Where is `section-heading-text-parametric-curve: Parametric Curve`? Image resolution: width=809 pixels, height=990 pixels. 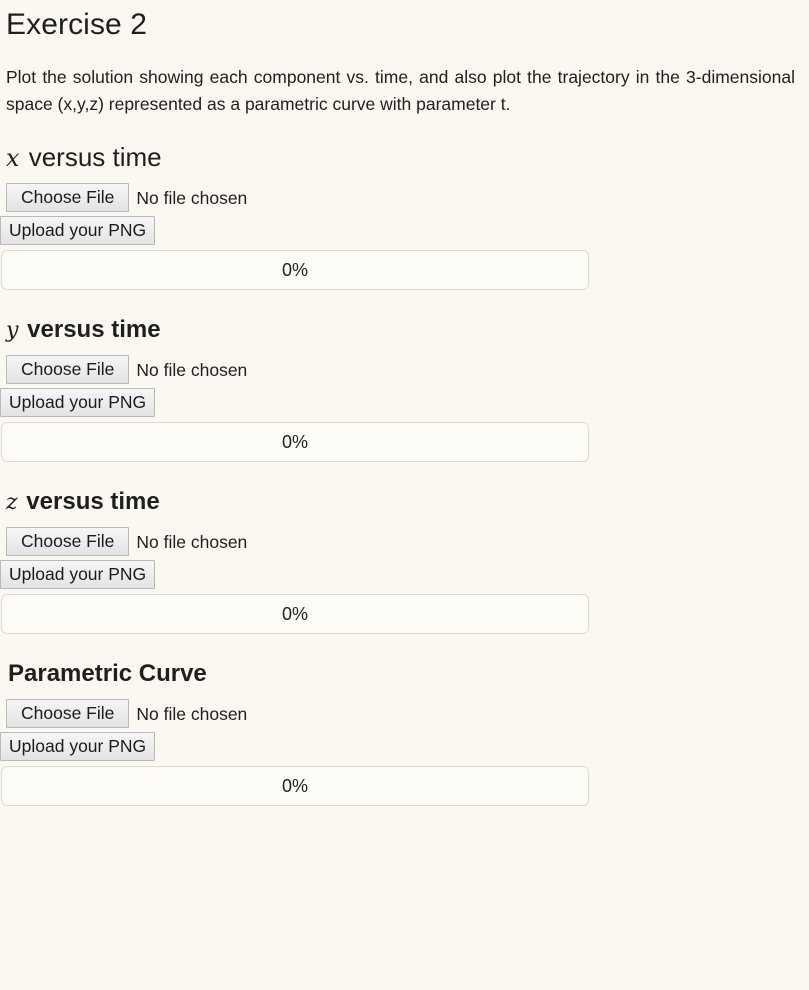 section-heading-text-parametric-curve: Parametric Curve is located at coordinates (107, 673).